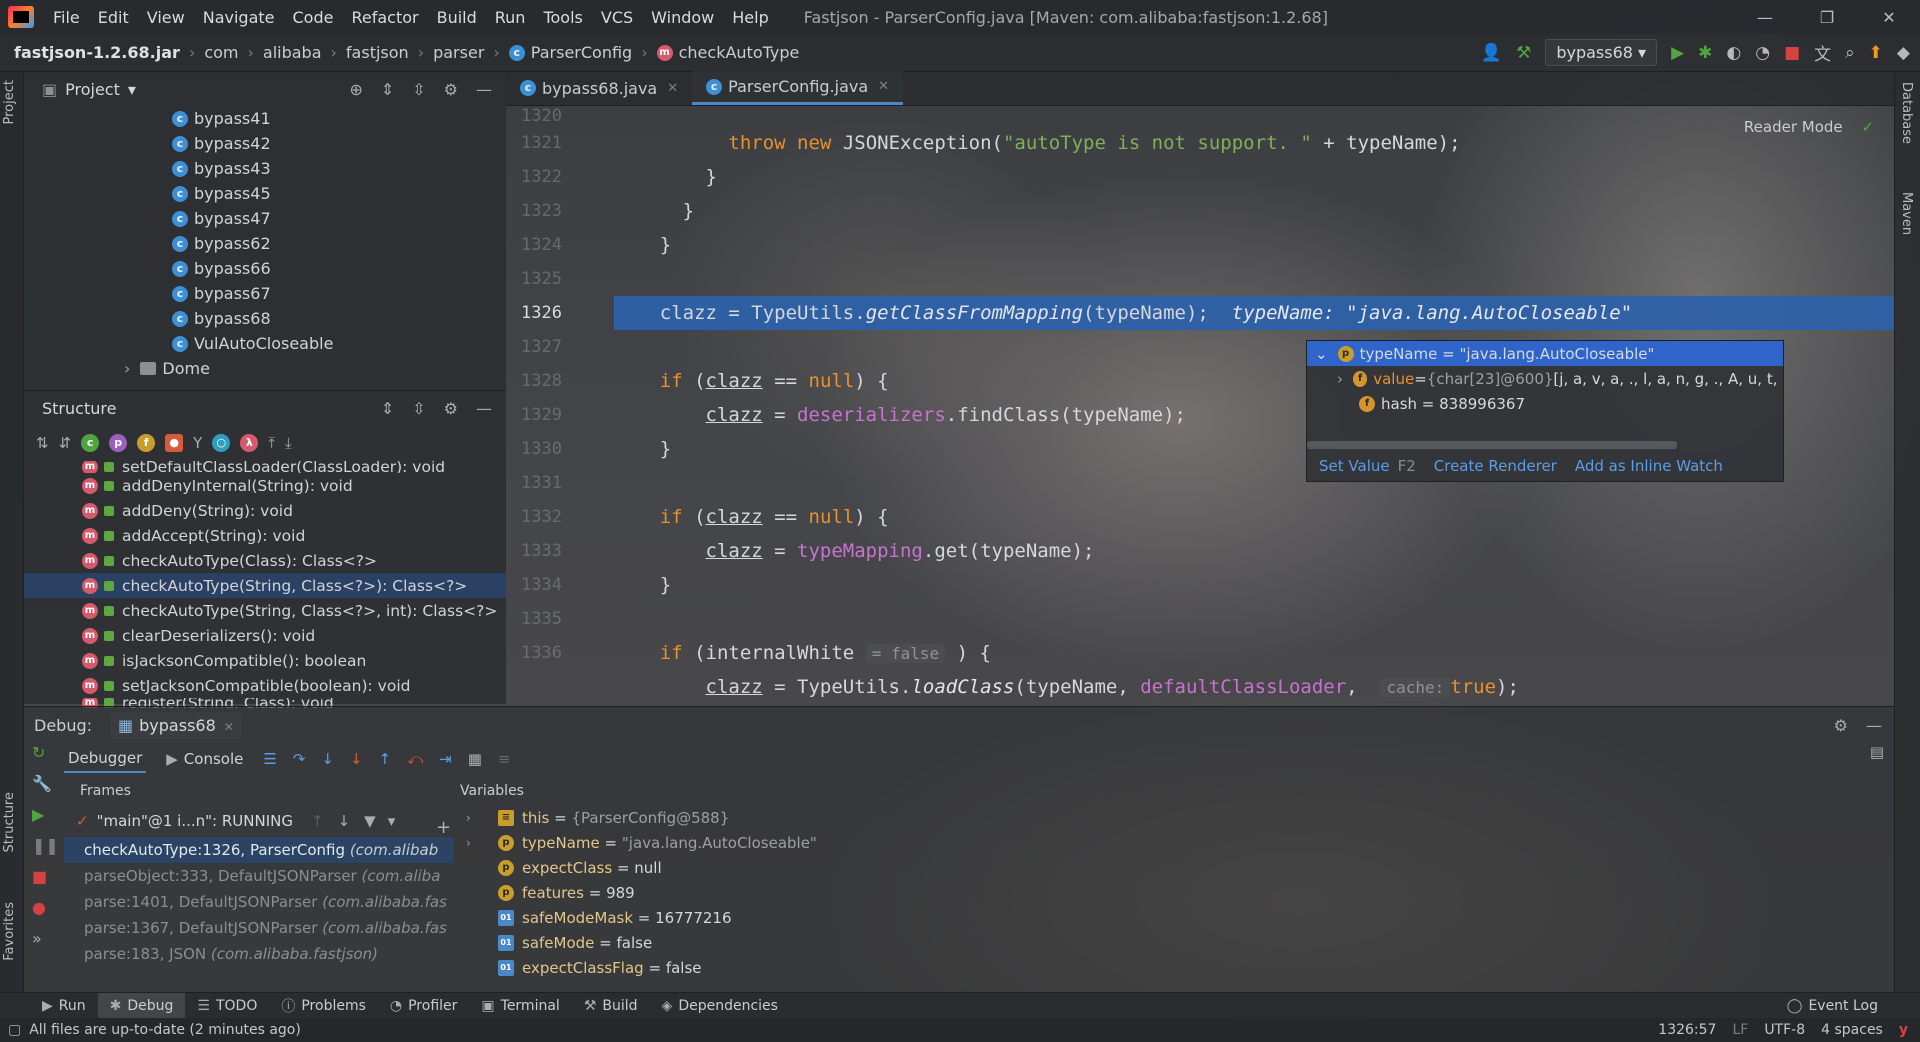 The height and width of the screenshot is (1042, 1920). What do you see at coordinates (727, 52) in the screenshot?
I see `breadcrumb-method: m checkAutoType` at bounding box center [727, 52].